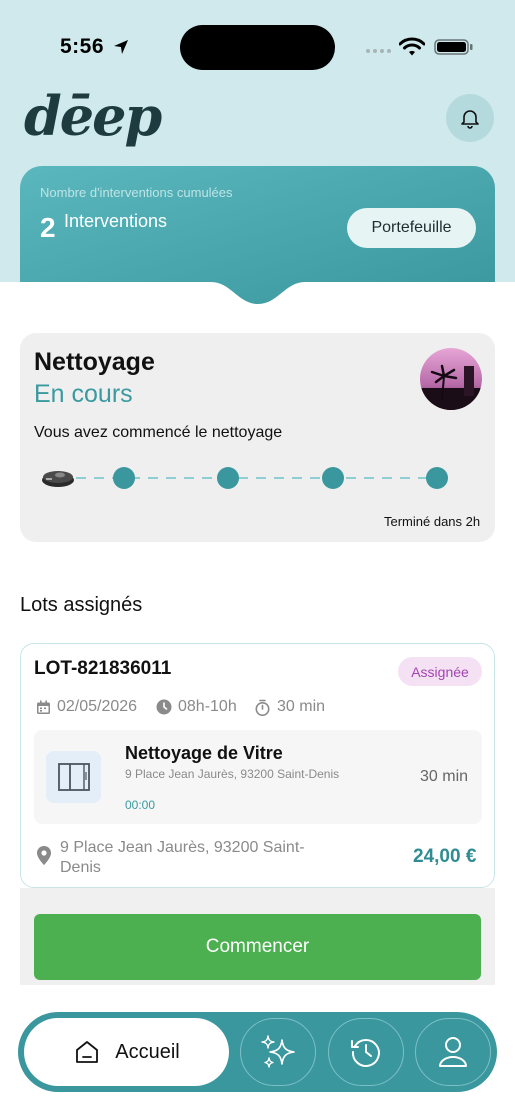  Describe the element at coordinates (121, 47) in the screenshot. I see `location-arrow-icon` at that location.